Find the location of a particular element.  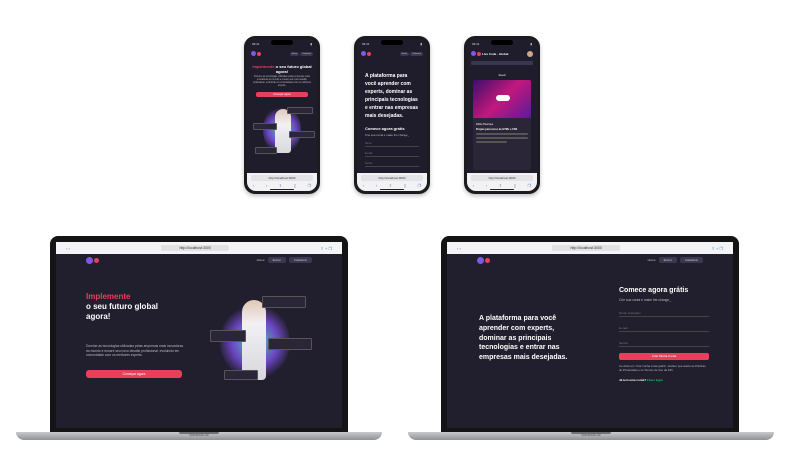

dio-logo is located at coordinates (366, 53).